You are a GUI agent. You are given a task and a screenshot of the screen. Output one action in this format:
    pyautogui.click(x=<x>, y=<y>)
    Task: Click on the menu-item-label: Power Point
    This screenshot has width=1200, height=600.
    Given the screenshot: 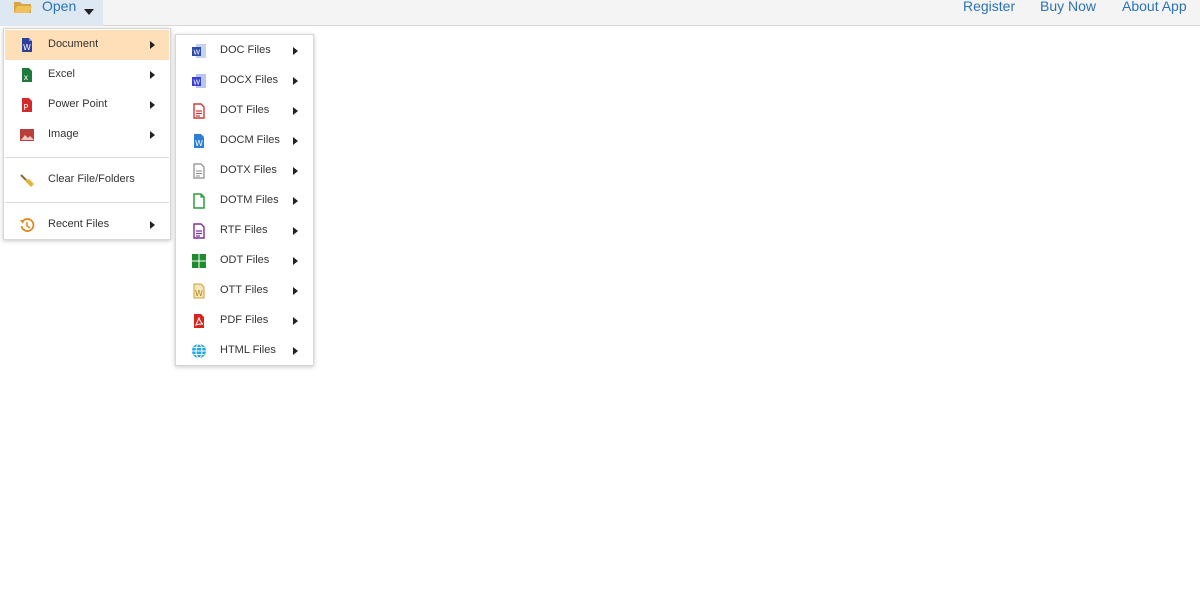 What is the action you would take?
    pyautogui.click(x=78, y=104)
    